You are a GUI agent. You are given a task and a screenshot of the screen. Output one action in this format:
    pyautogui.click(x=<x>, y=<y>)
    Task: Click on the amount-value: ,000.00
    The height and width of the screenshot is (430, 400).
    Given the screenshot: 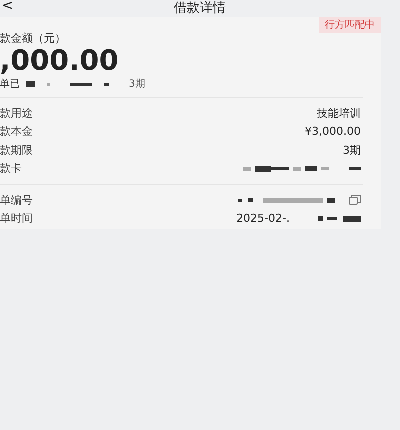 What is the action you would take?
    pyautogui.click(x=60, y=61)
    